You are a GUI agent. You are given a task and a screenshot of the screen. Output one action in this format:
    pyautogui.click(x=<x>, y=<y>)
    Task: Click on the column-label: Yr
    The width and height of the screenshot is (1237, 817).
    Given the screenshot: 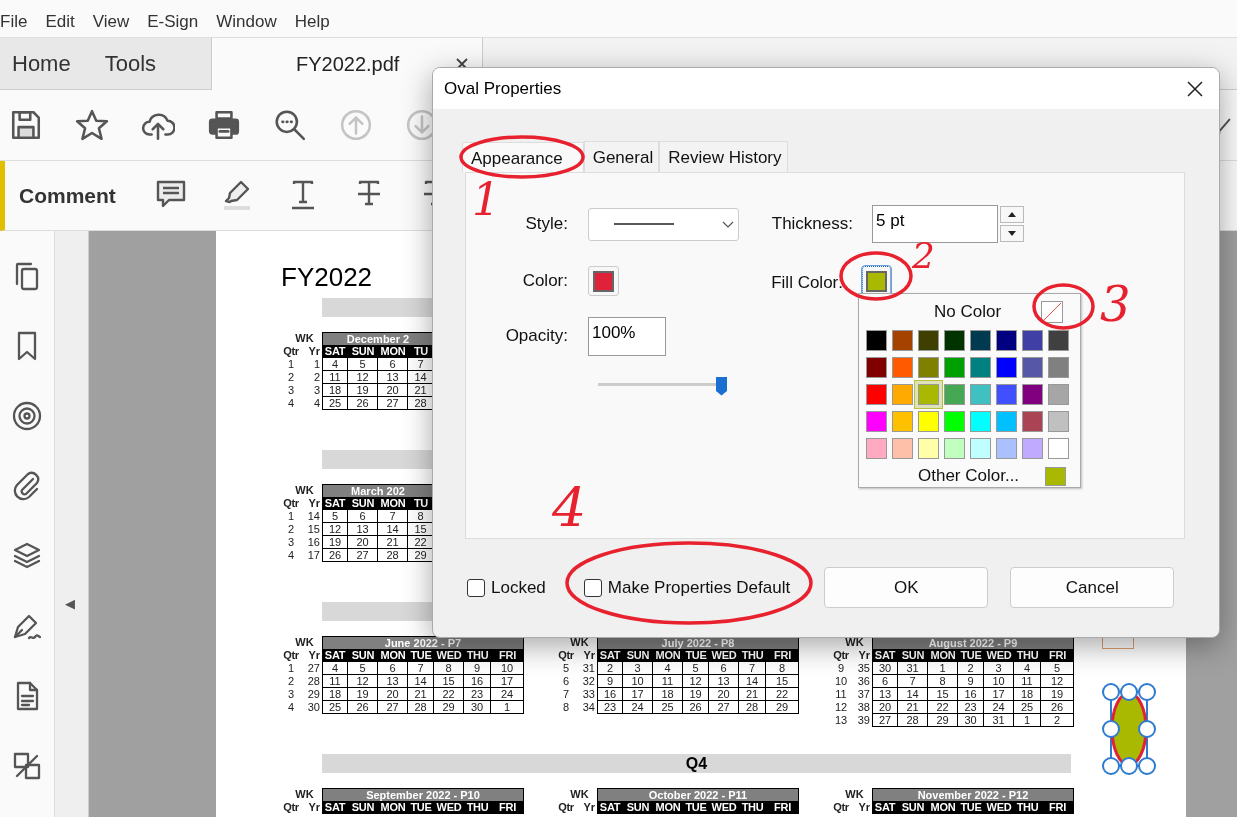 What is the action you would take?
    pyautogui.click(x=314, y=807)
    